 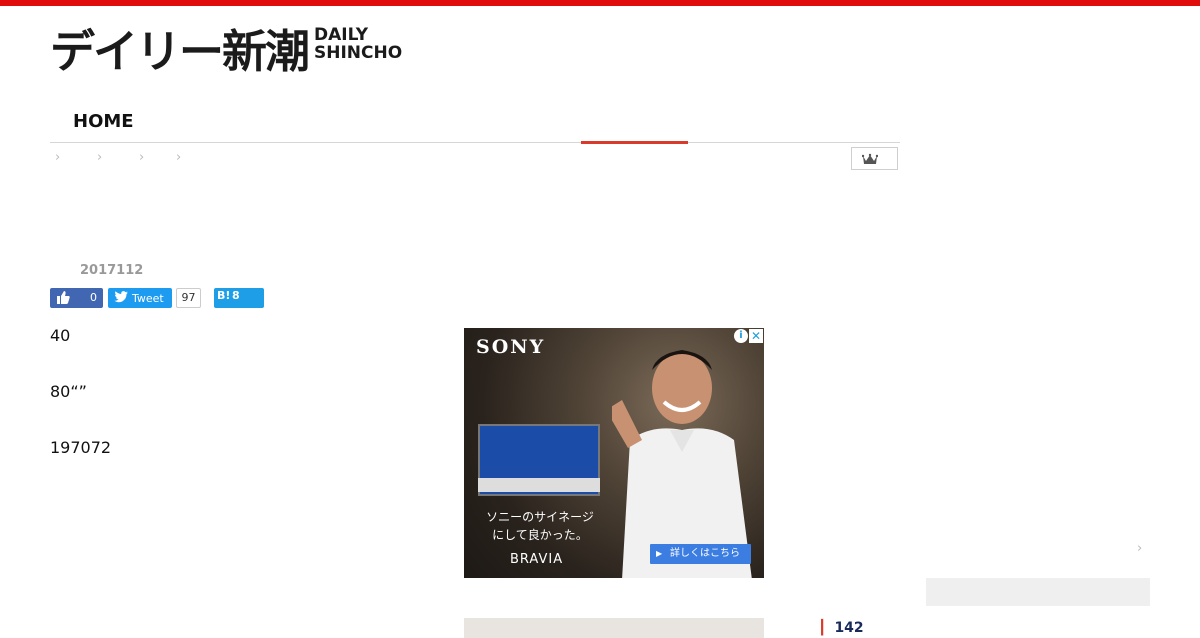 What do you see at coordinates (103, 121) in the screenshot?
I see `nav-home-link: HOME` at bounding box center [103, 121].